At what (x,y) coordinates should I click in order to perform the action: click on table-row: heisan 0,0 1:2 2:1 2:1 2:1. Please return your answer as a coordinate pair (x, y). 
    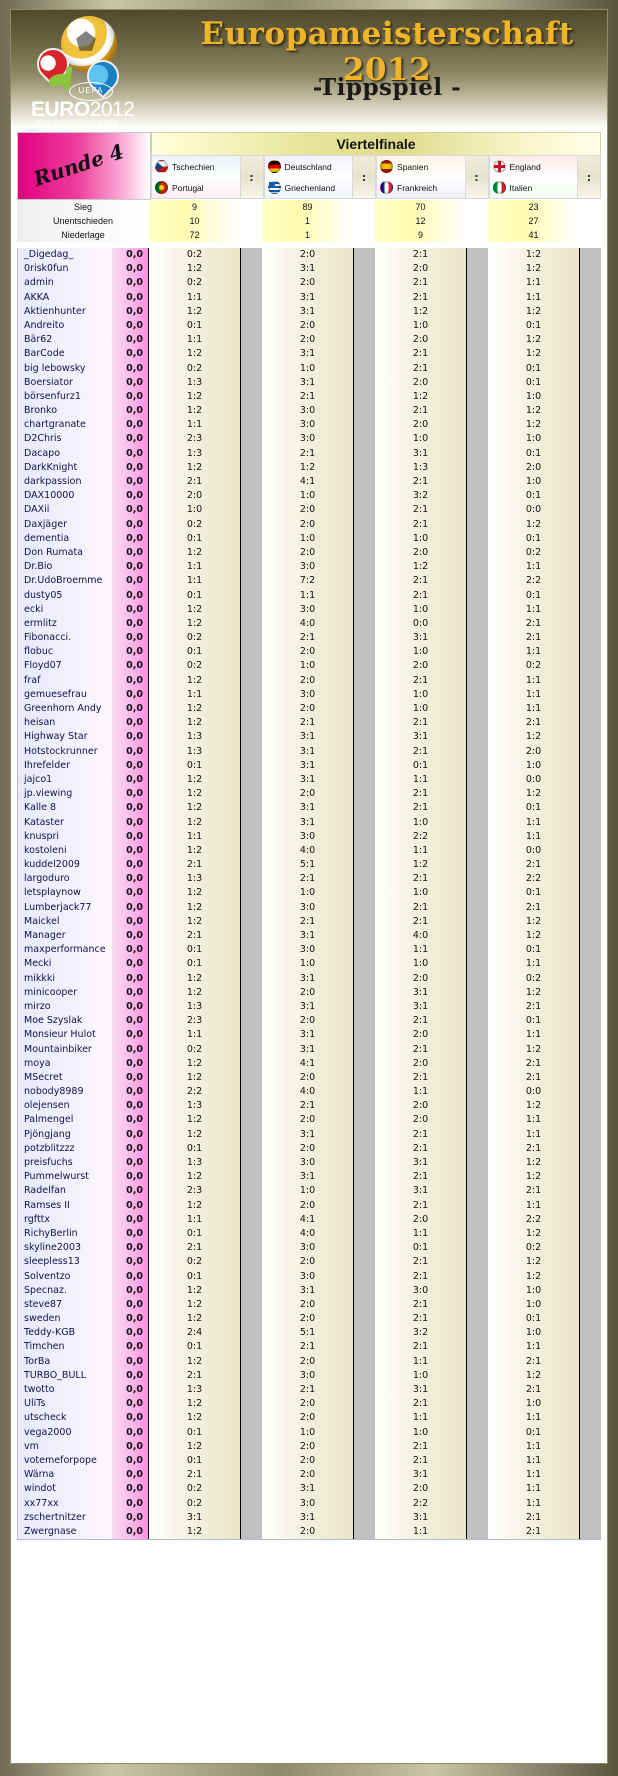
    Looking at the image, I should click on (309, 723).